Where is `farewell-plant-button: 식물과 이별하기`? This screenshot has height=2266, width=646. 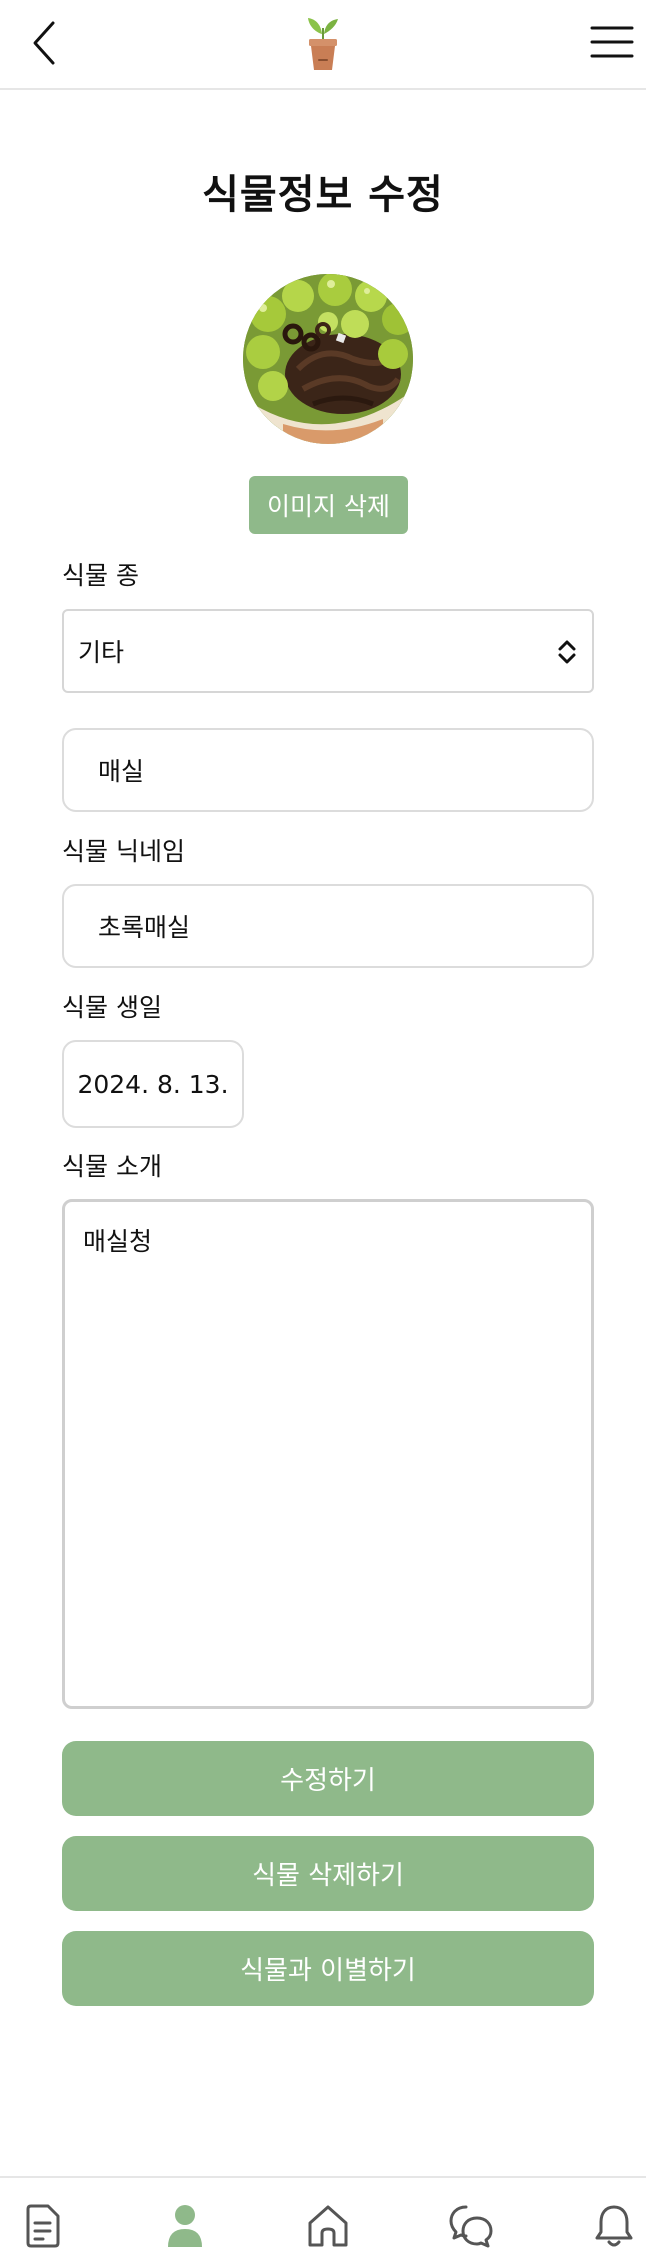
farewell-plant-button: 식물과 이별하기 is located at coordinates (328, 1968).